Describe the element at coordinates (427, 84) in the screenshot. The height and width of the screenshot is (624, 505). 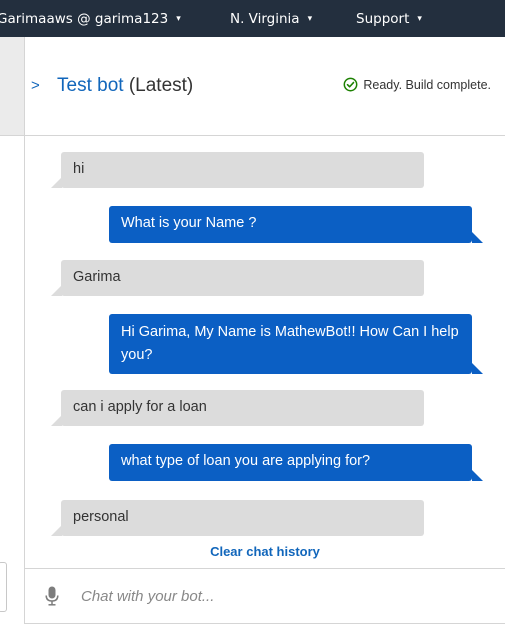
I see `build-status-text: Ready. Build complete.` at that location.